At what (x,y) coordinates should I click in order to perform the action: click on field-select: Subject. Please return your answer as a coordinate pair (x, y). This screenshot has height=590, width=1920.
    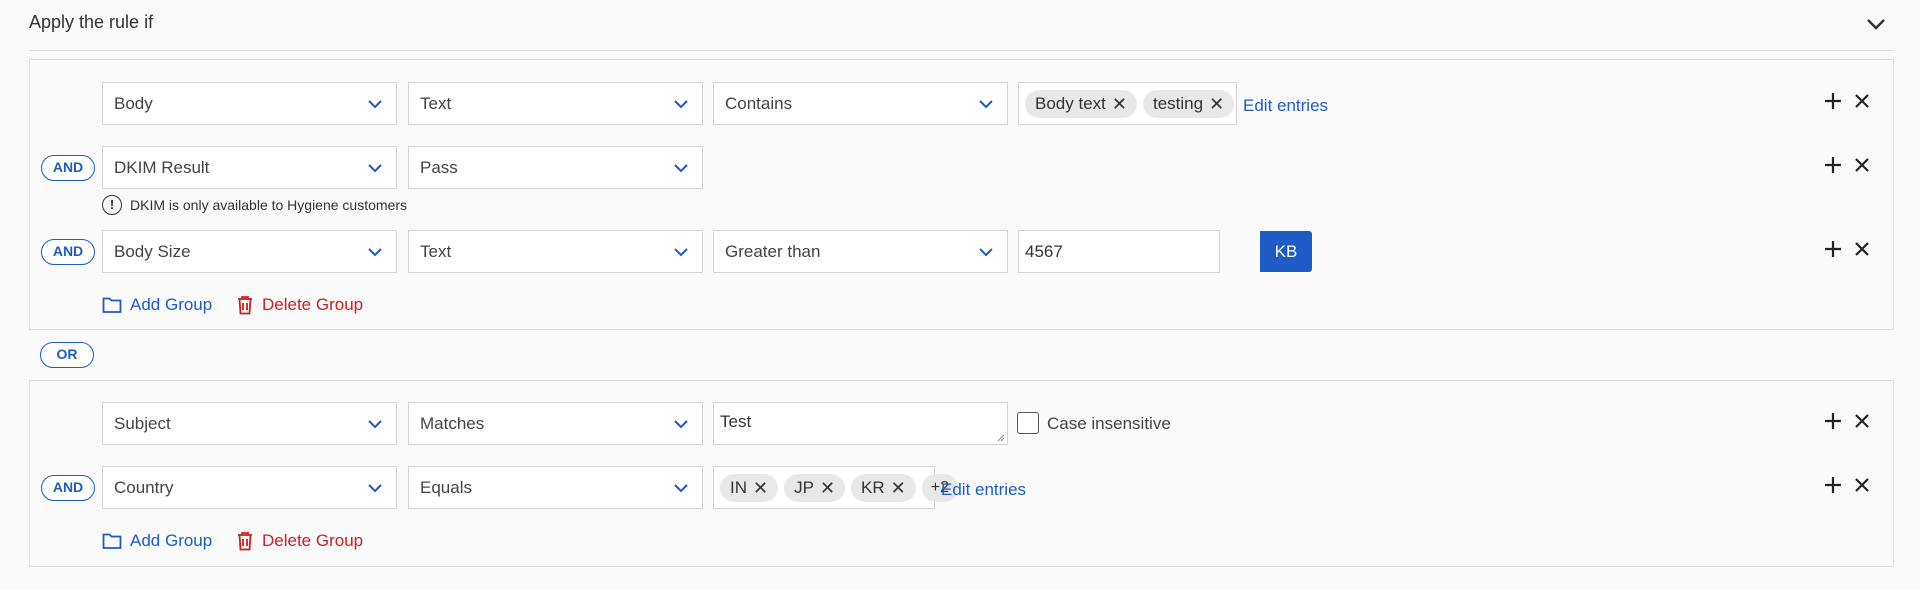
    Looking at the image, I should click on (249, 423).